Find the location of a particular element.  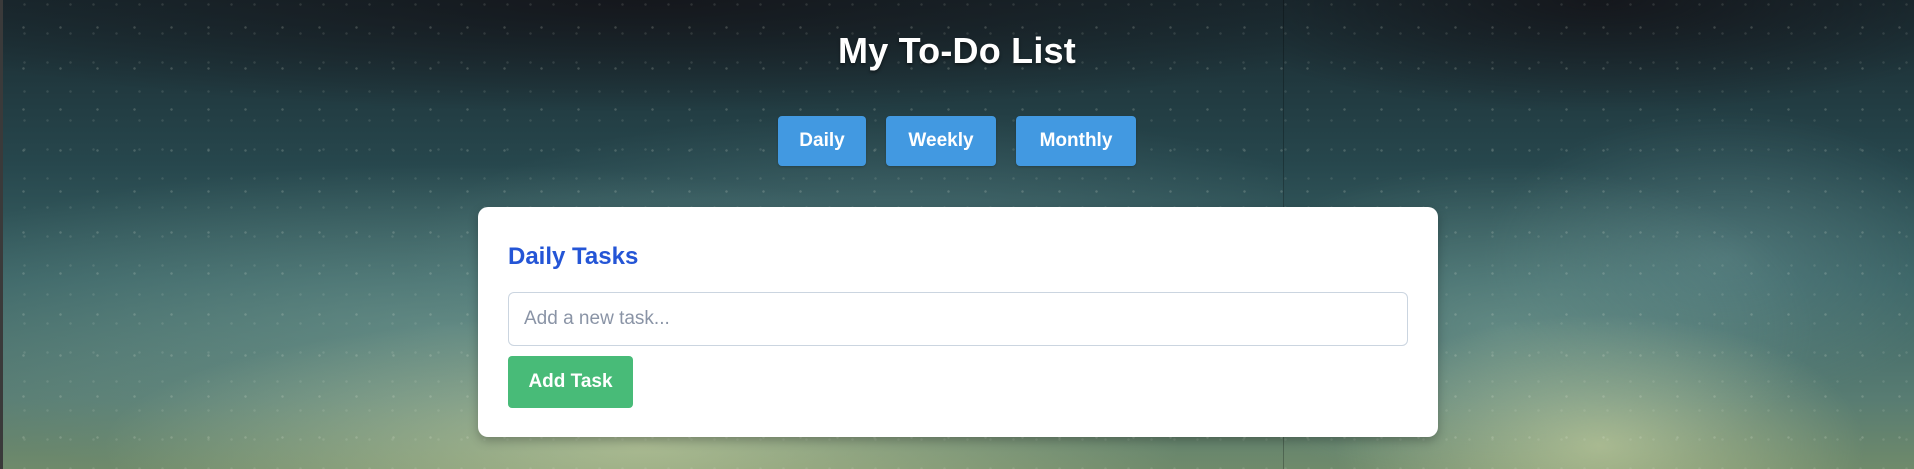

card-title: Daily Tasks is located at coordinates (573, 256).